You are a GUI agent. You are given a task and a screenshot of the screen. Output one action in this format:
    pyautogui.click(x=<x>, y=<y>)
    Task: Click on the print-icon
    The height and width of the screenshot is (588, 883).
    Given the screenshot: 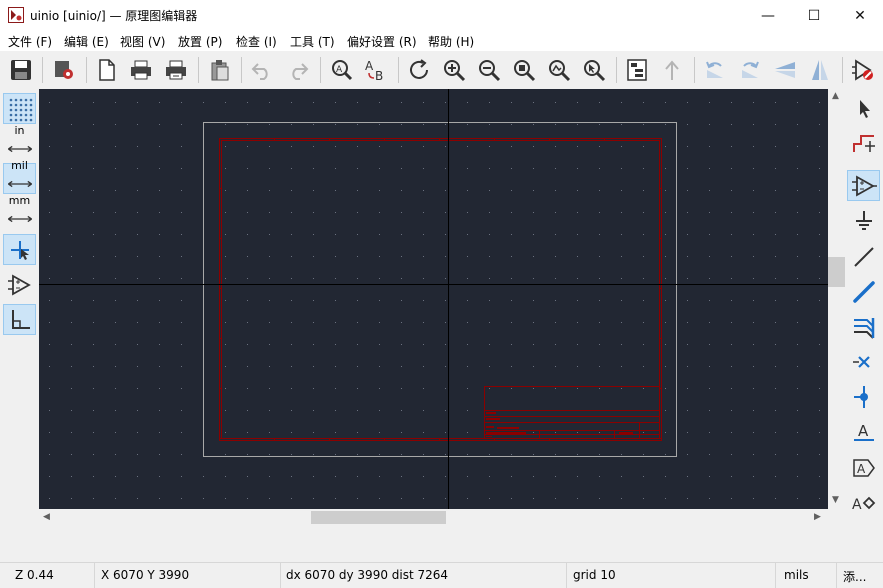 What is the action you would take?
    pyautogui.click(x=141, y=70)
    